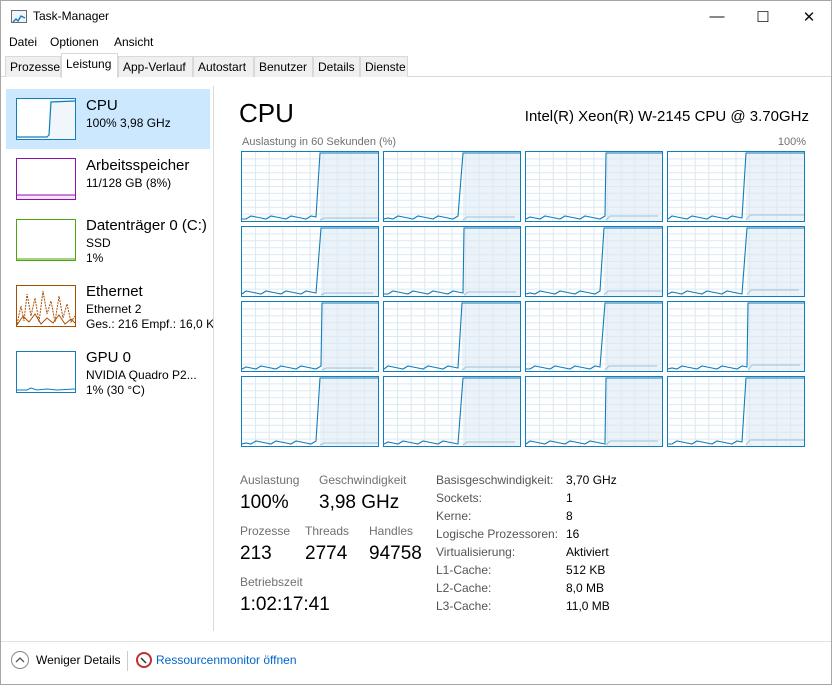 Image resolution: width=832 pixels, height=685 pixels. Describe the element at coordinates (155, 66) in the screenshot. I see `tab-app-verlauf: App-Verlauf` at that location.